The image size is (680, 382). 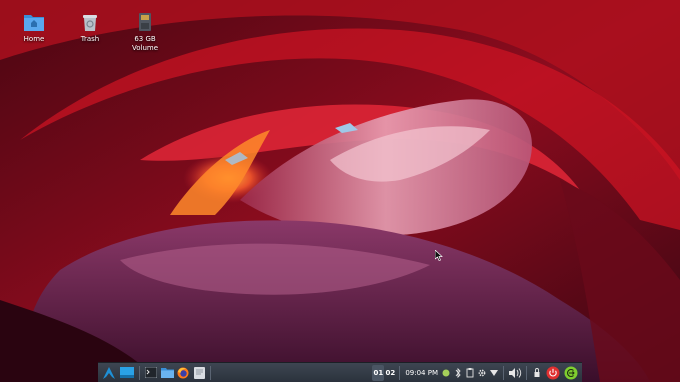 I want to click on folder-icon, so click(x=167, y=373).